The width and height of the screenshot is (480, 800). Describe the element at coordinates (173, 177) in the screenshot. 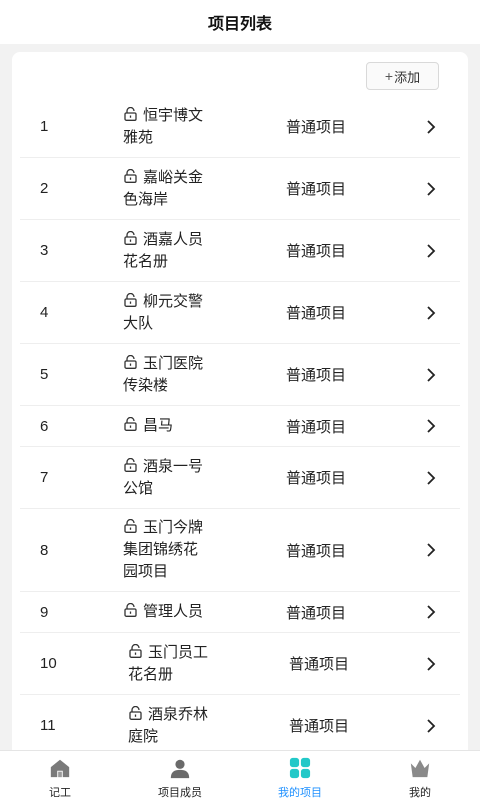

I see `project-name-line: 嘉峪关金` at that location.